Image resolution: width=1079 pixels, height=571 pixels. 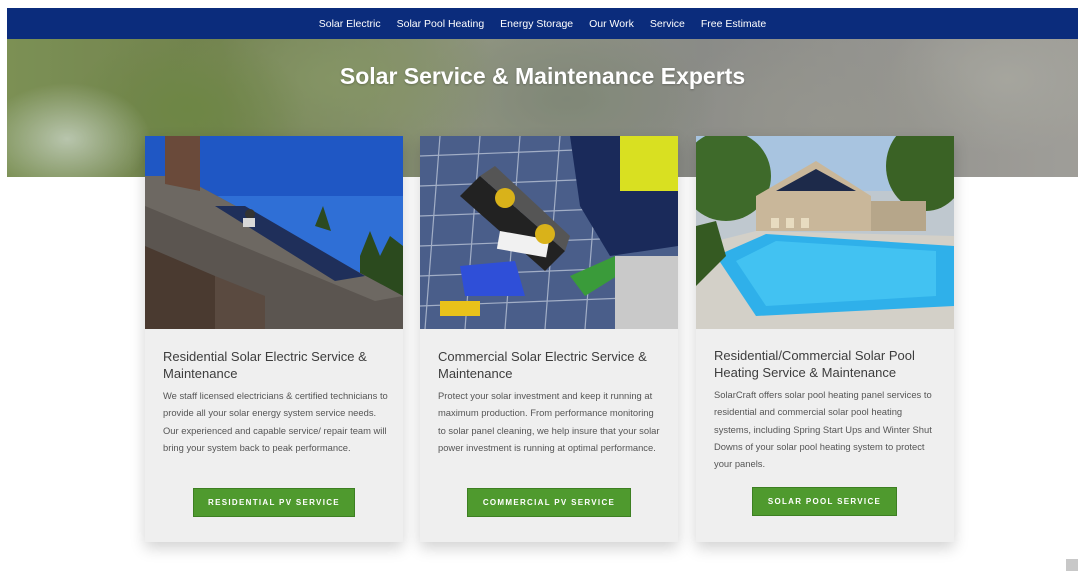 What do you see at coordinates (825, 232) in the screenshot?
I see `pool-solar-photo` at bounding box center [825, 232].